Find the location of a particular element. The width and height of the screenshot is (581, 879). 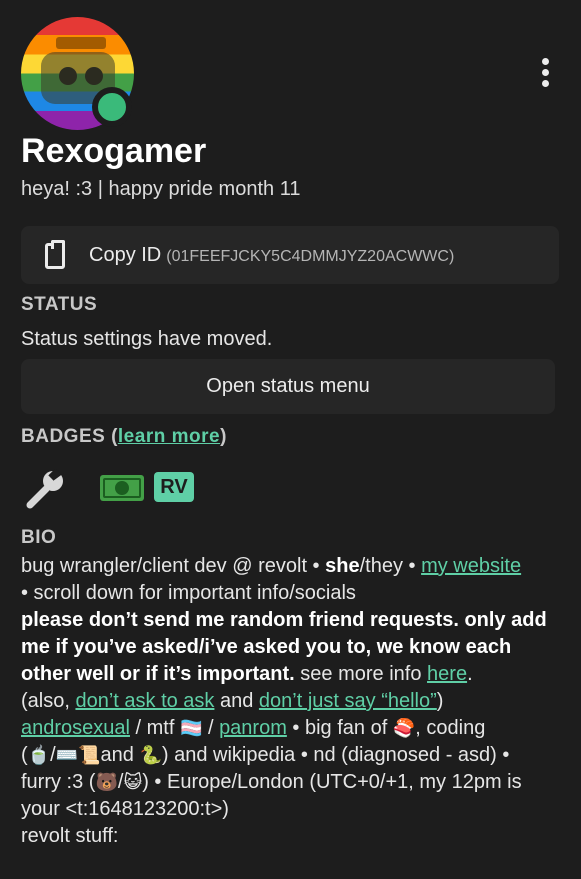

sushi-icon: 🍣 is located at coordinates (404, 728).